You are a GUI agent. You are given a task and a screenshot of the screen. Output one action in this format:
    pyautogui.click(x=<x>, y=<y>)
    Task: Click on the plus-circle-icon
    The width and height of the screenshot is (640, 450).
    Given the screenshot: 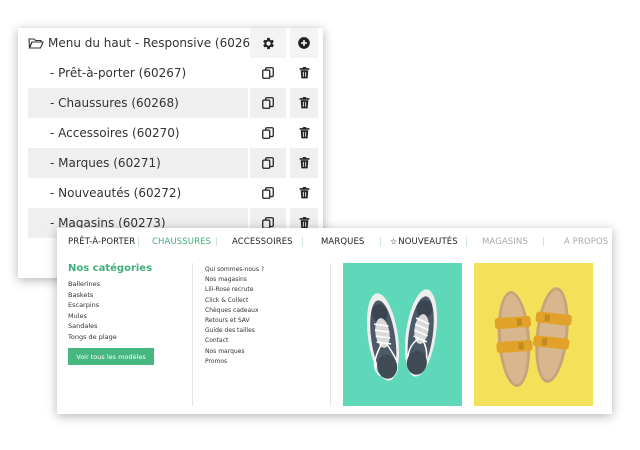 What is the action you would take?
    pyautogui.click(x=304, y=43)
    